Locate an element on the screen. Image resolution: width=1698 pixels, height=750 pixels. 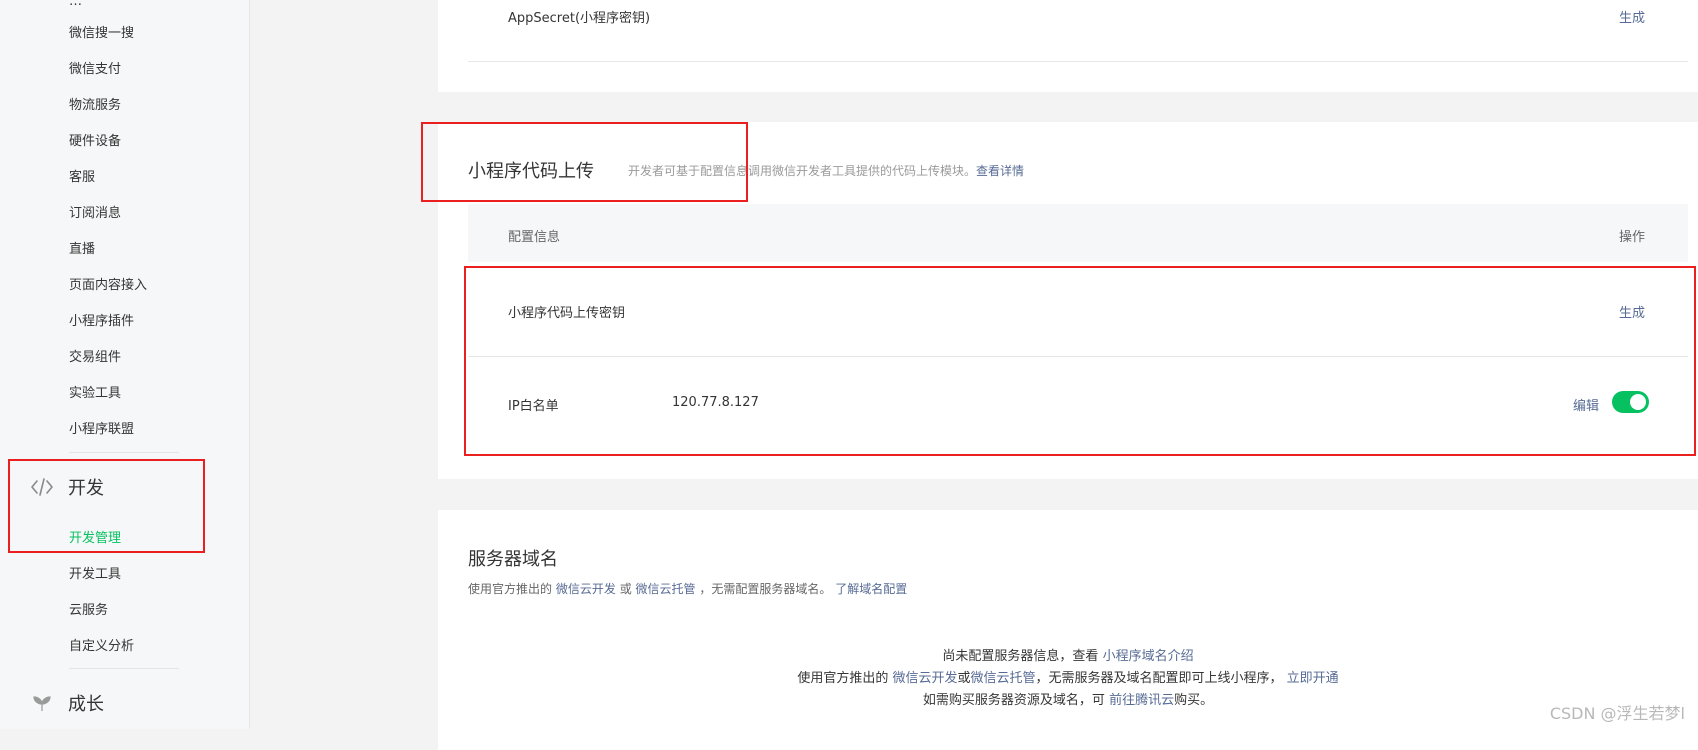
server-domain-desc: 使用官方推出的 微信云开发 或 微信云托管 ，无需配置服务器域名。 了解域名配置 is located at coordinates (687, 588).